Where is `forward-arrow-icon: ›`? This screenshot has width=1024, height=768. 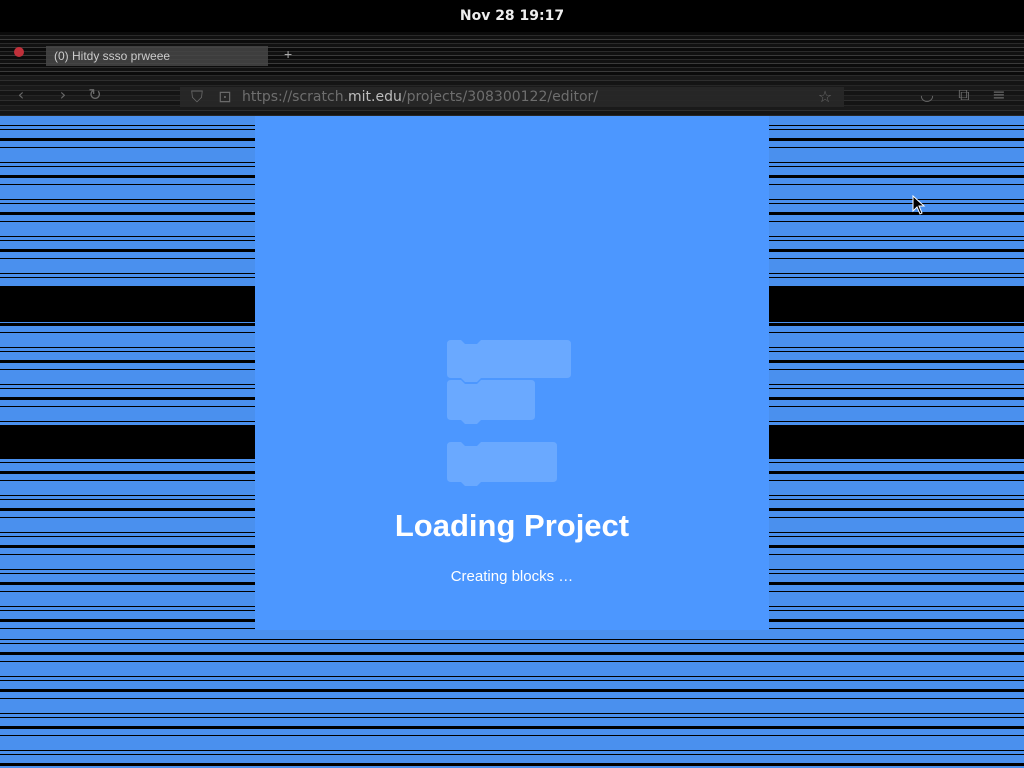
forward-arrow-icon: › is located at coordinates (63, 95).